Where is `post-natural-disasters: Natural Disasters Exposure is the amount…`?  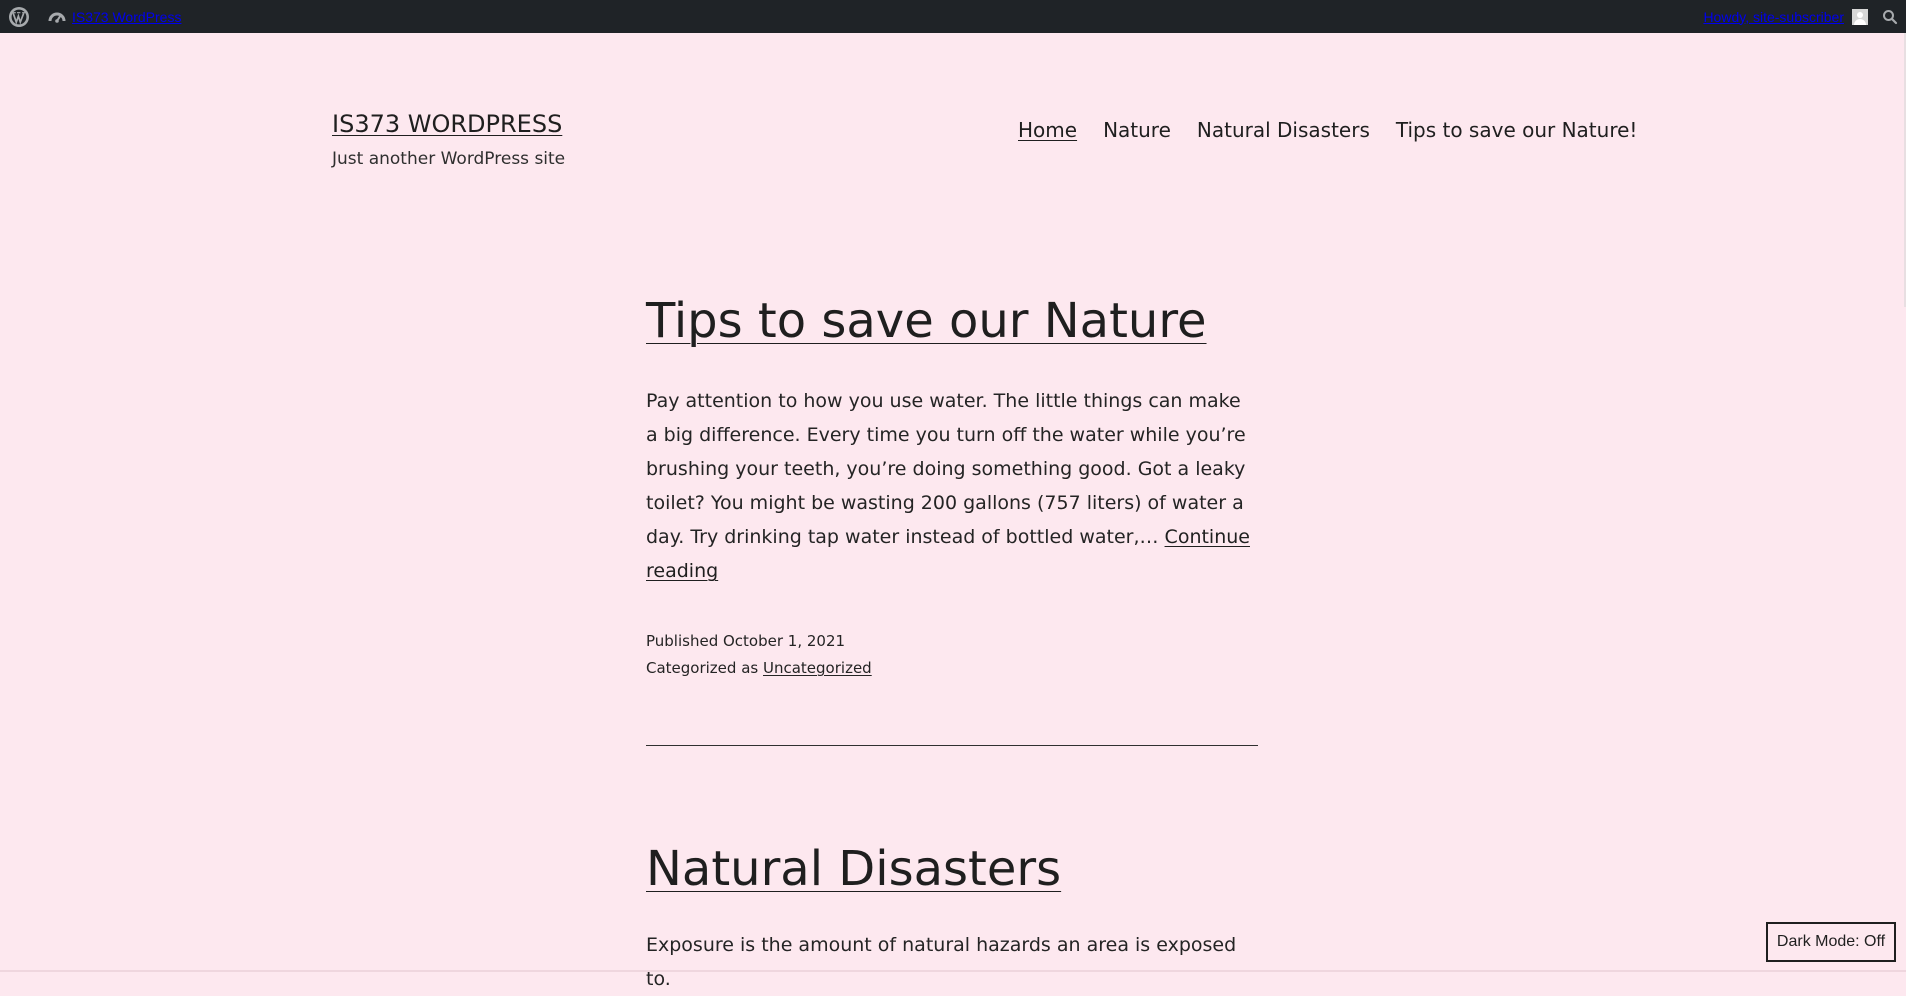
post-natural-disasters: Natural Disasters Exposure is the amount… is located at coordinates (952, 918).